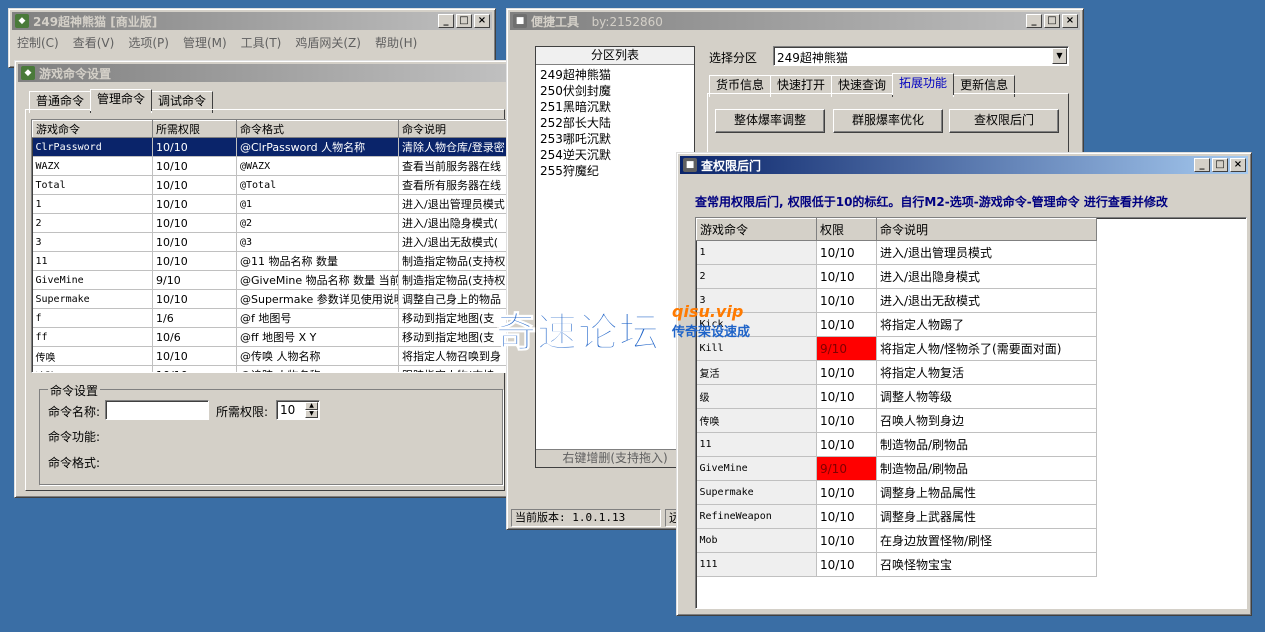 The width and height of the screenshot is (1265, 632). I want to click on table-row: 1 10/10 @1 进入/退出管理员模式, so click(269, 204).